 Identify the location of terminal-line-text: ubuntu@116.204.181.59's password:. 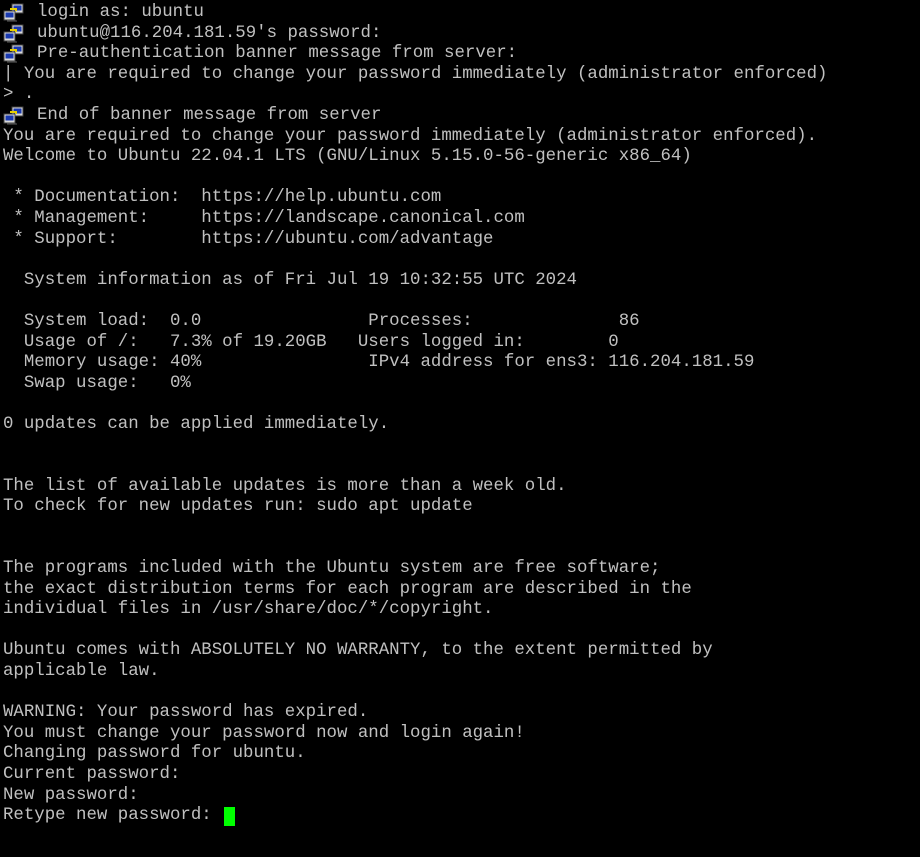
(209, 33).